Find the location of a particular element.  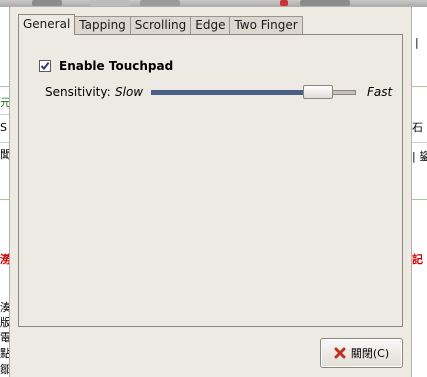

close-button: 關閉(C) is located at coordinates (361, 353).